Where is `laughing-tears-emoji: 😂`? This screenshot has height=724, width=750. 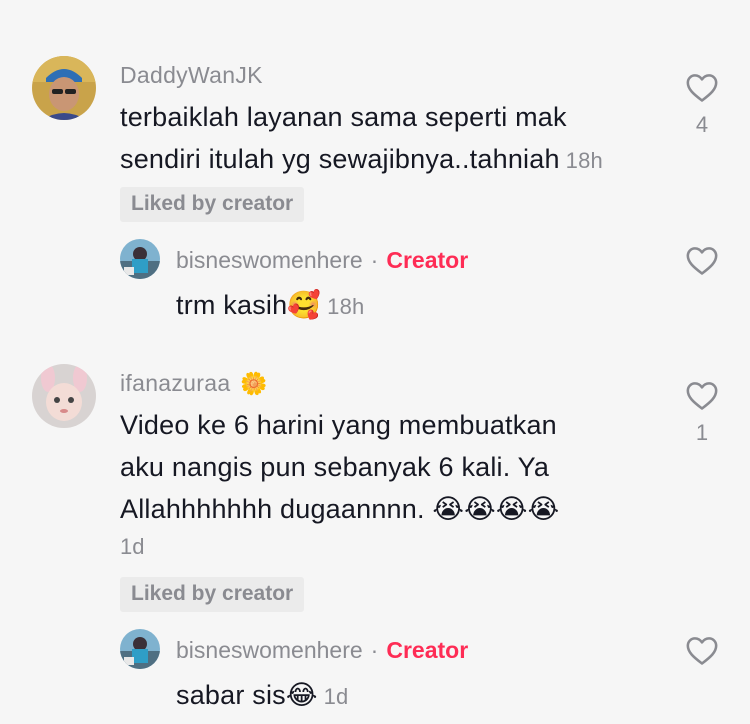 laughing-tears-emoji: 😂 is located at coordinates (301, 695).